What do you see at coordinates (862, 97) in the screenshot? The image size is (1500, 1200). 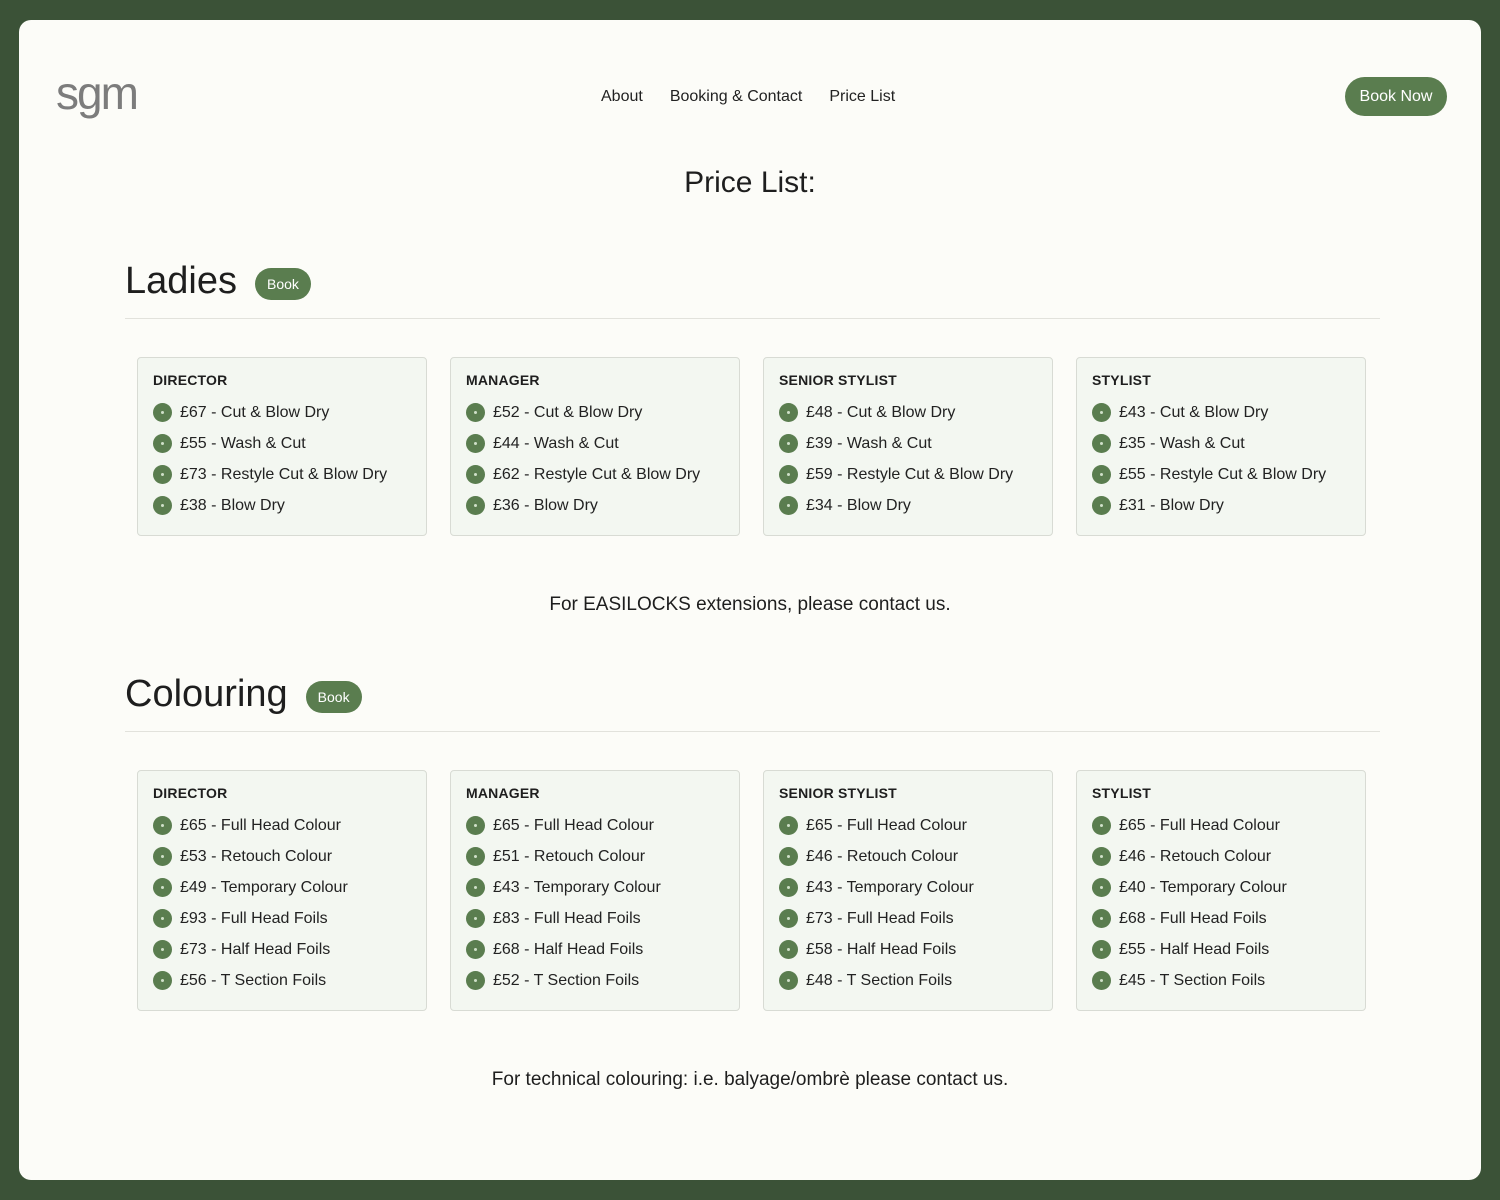 I see `nav-price-list: Price List` at bounding box center [862, 97].